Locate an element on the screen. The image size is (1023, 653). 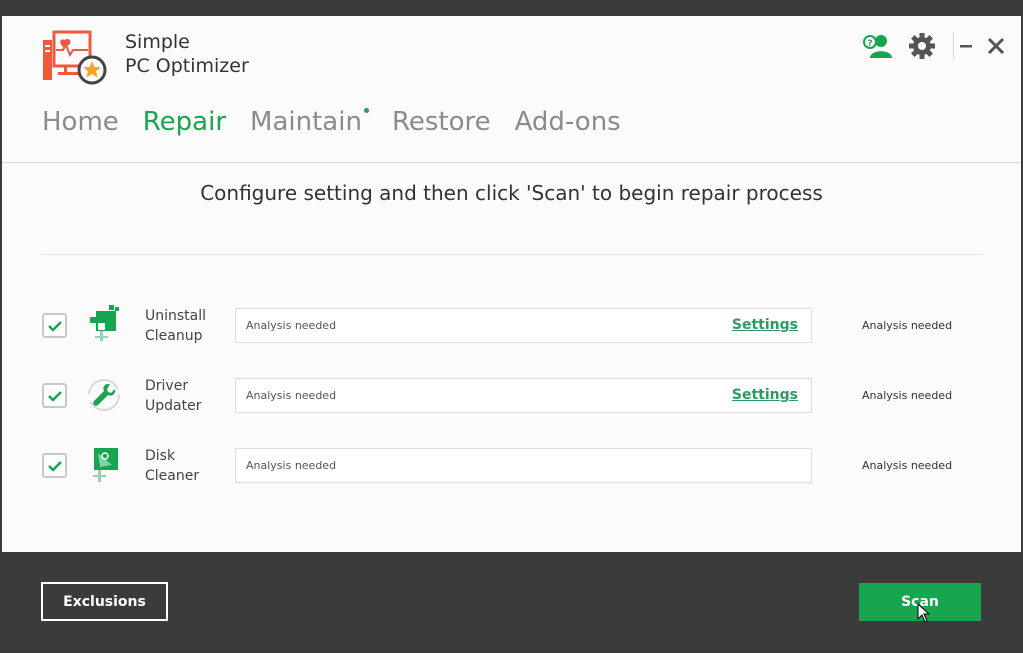
uninstall-cleanup-label-line2: Cleanup is located at coordinates (174, 336).